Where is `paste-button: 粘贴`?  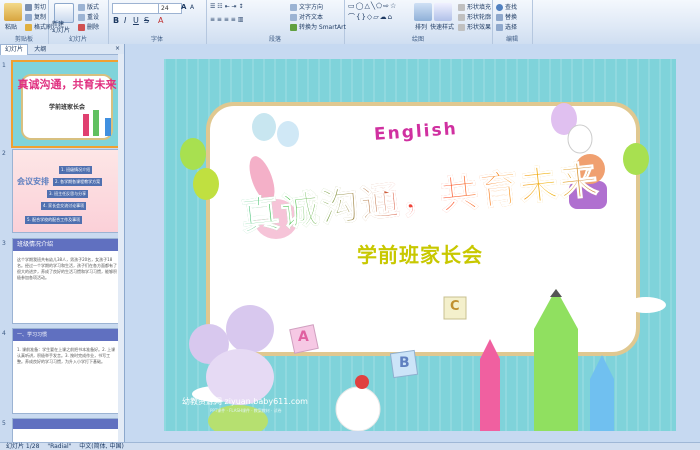
paste-button: 粘贴 is located at coordinates (11, 26).